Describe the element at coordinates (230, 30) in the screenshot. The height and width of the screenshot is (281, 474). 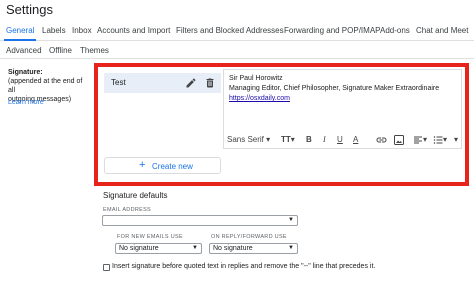
I see `tab-filters: Filters and Blocked Addresses` at that location.